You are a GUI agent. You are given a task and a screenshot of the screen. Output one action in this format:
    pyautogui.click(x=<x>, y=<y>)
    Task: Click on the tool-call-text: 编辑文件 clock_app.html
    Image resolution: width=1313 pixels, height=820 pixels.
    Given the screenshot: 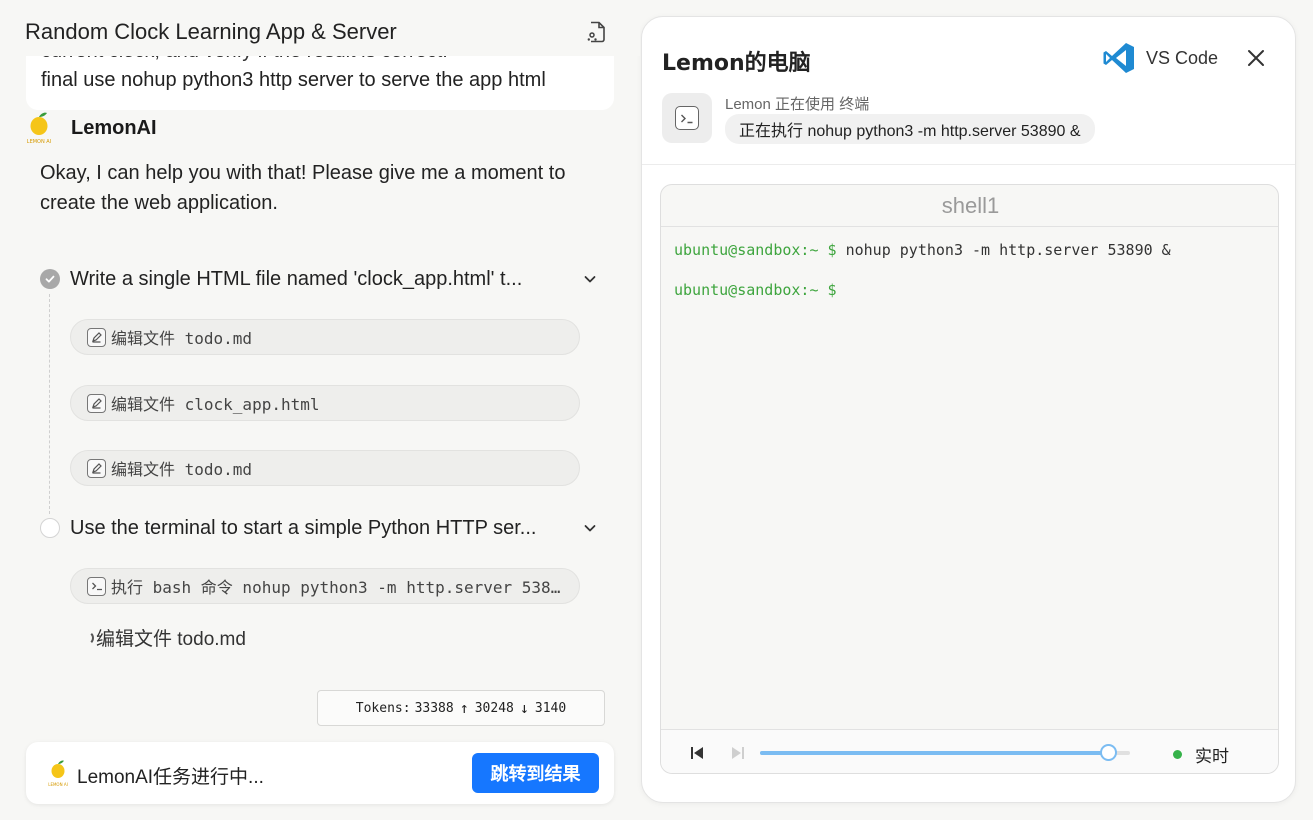 What is the action you would take?
    pyautogui.click(x=215, y=404)
    